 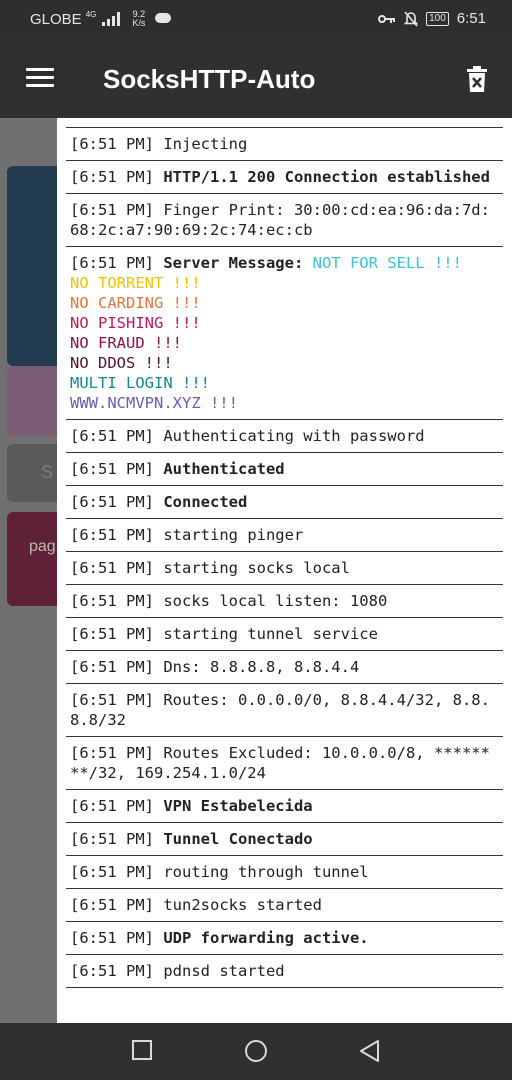 I want to click on log-message: Tunnel Conectado, so click(x=238, y=839).